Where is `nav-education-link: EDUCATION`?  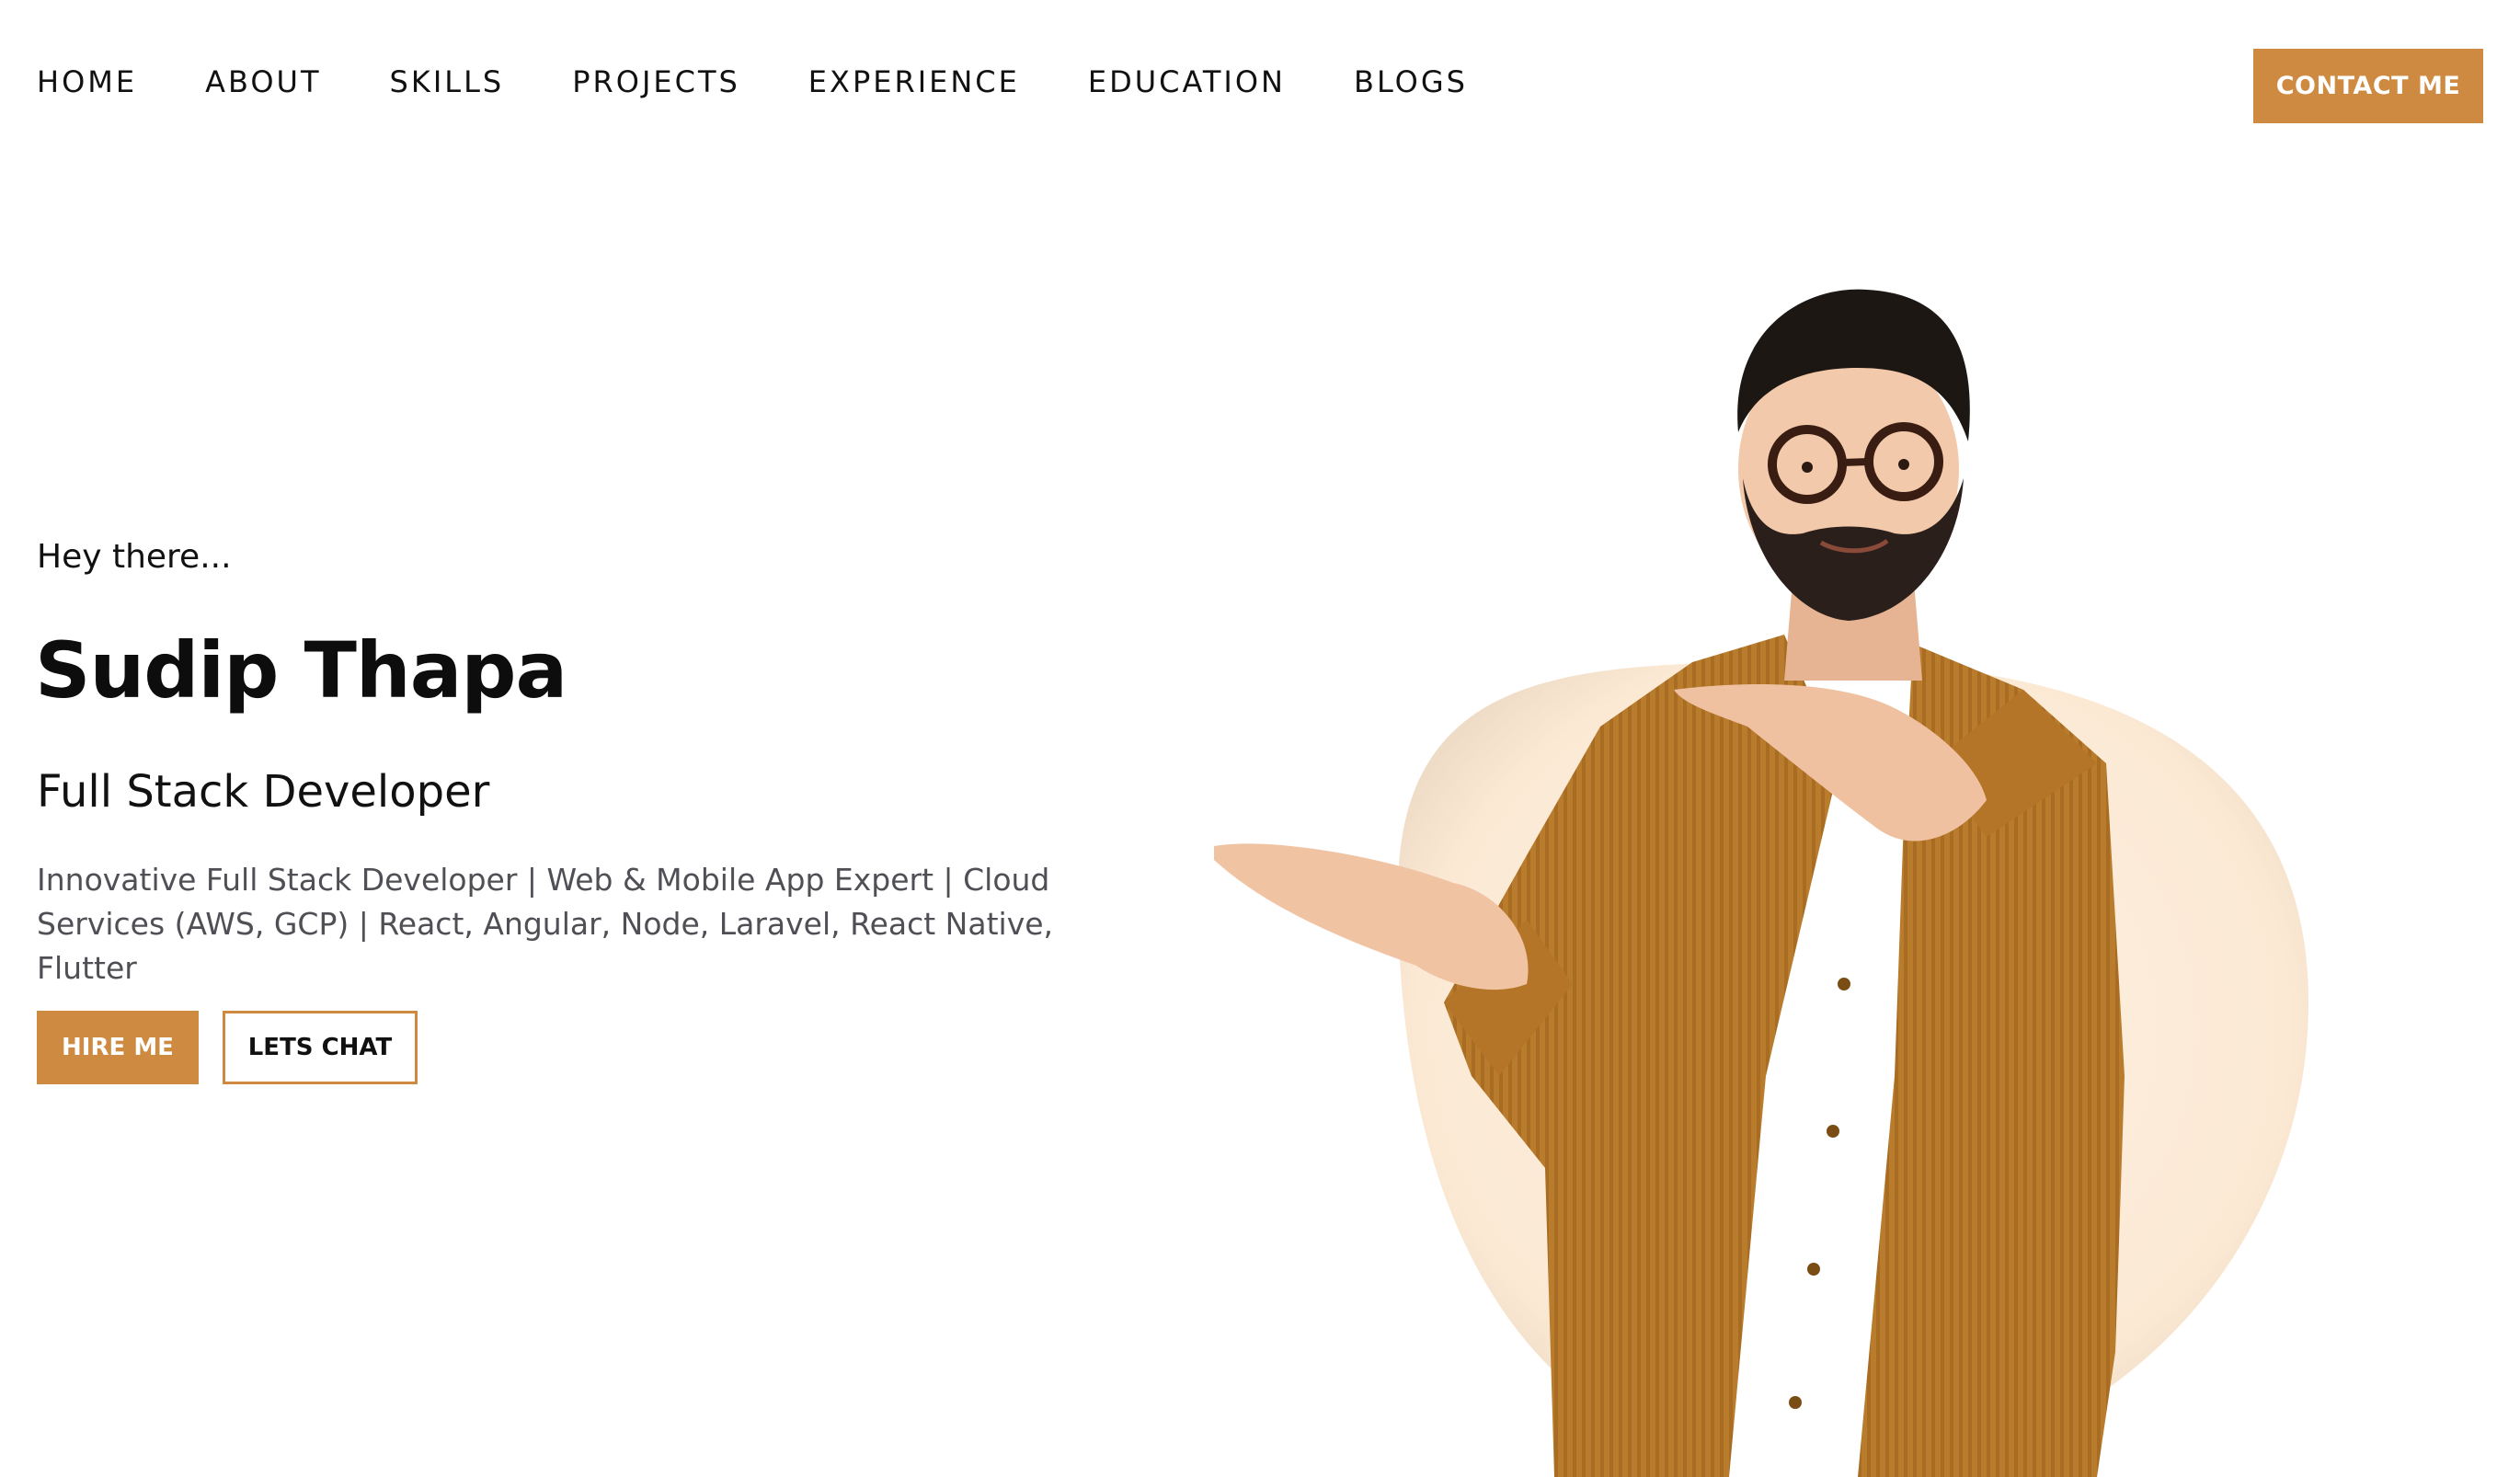 nav-education-link: EDUCATION is located at coordinates (1187, 82).